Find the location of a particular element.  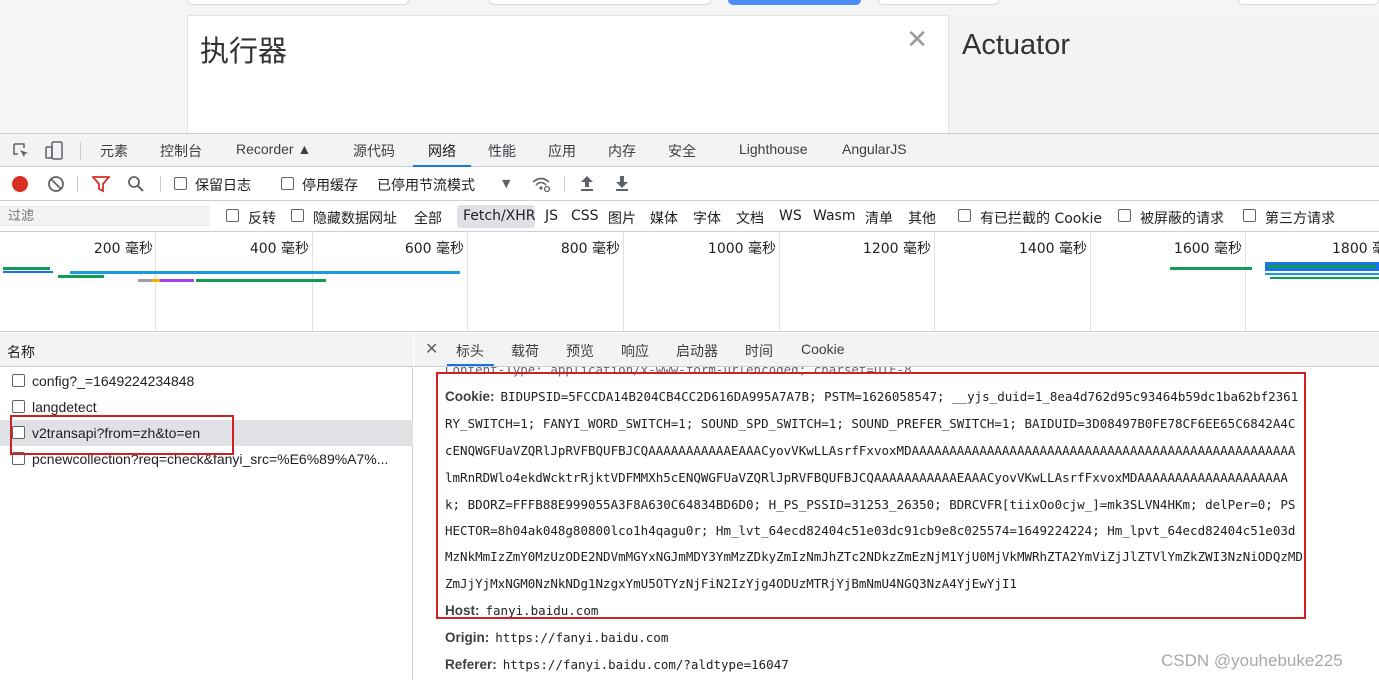

tab-lighthouse: Lighthouse is located at coordinates (773, 149).